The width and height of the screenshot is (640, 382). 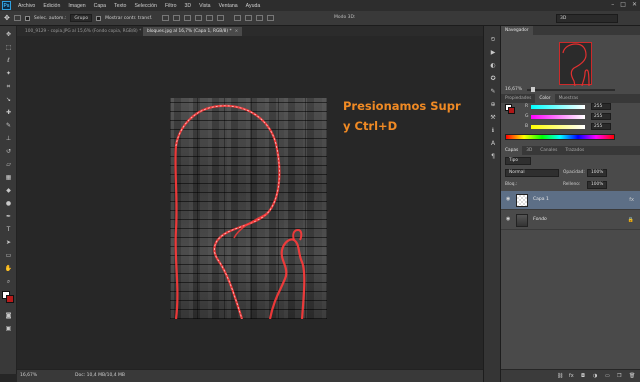 I want to click on clone-source-icon: ⊕, so click(x=493, y=105).